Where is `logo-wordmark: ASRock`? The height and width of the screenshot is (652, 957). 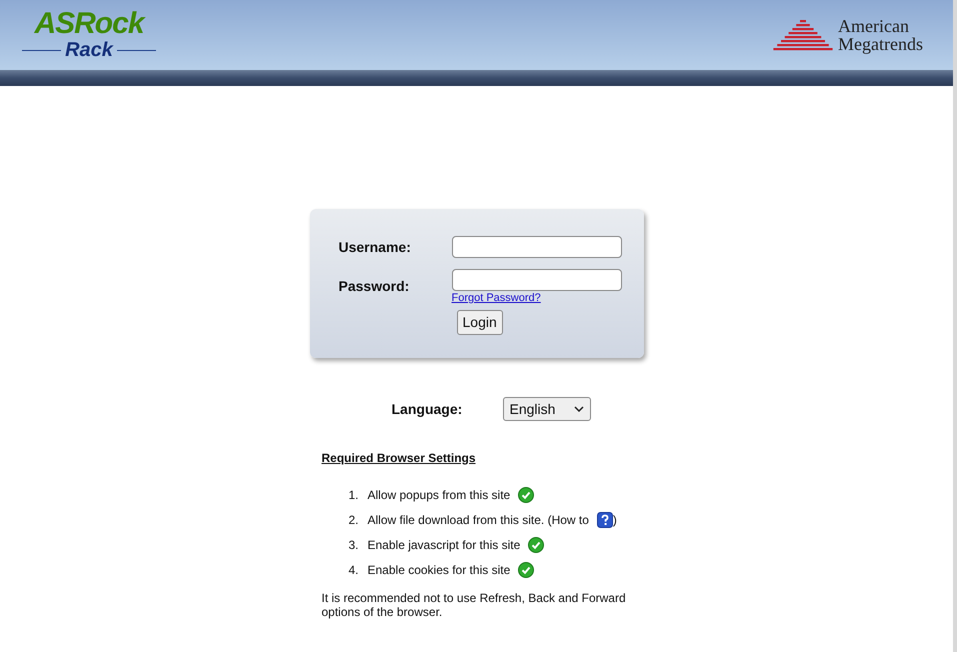 logo-wordmark: ASRock is located at coordinates (89, 24).